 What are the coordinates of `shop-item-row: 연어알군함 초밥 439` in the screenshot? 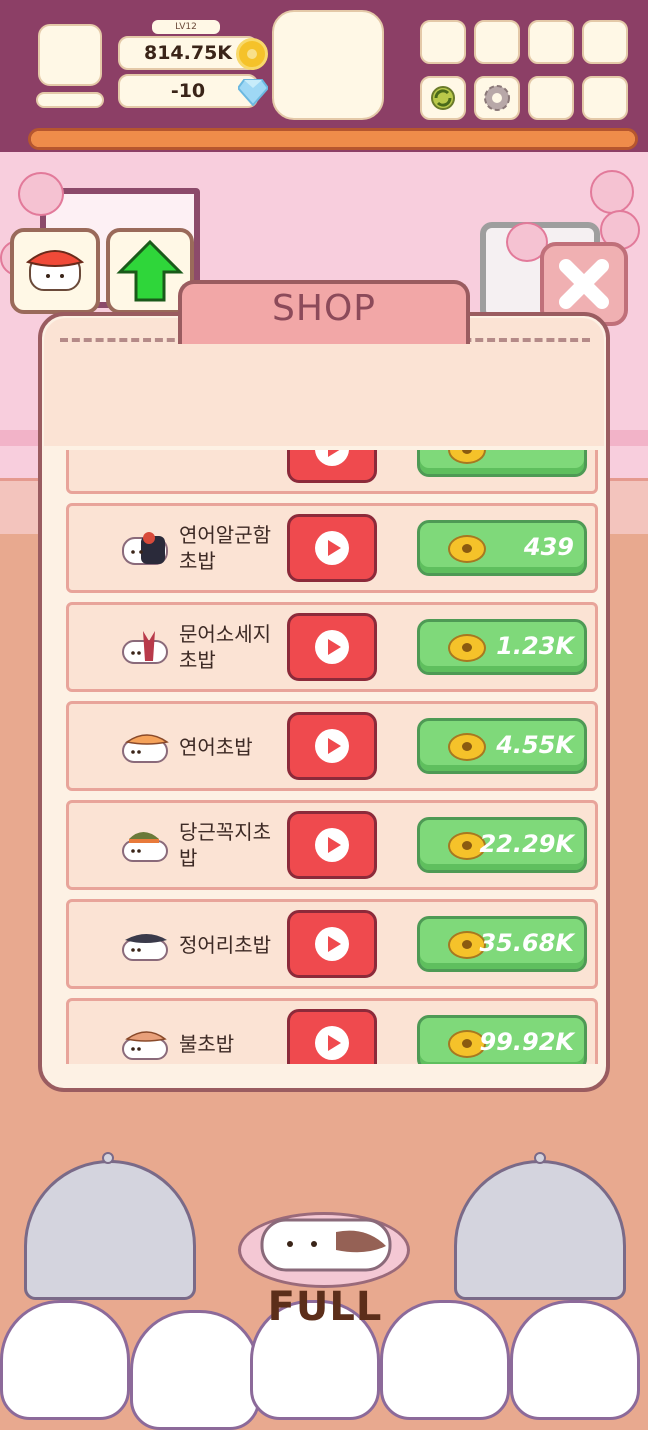 It's located at (332, 548).